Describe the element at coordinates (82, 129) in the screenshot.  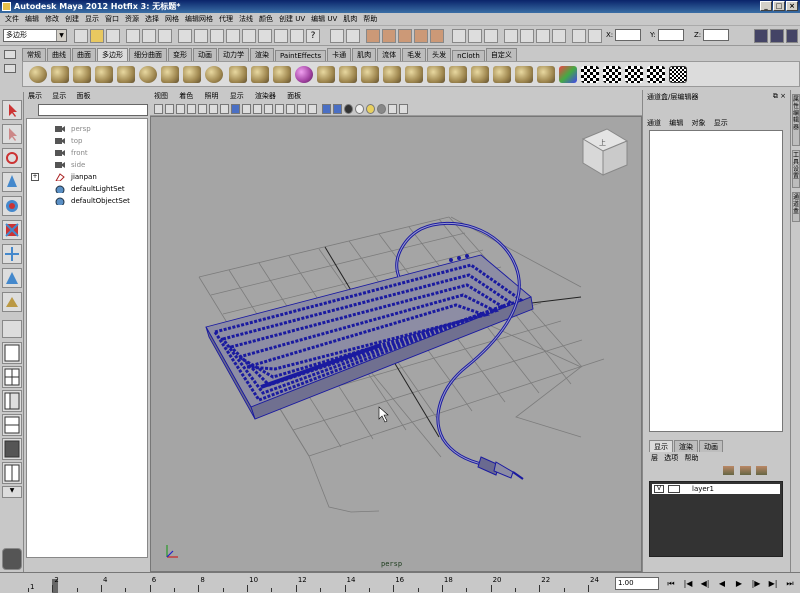
I see `outliner-item-persp: persp` at that location.